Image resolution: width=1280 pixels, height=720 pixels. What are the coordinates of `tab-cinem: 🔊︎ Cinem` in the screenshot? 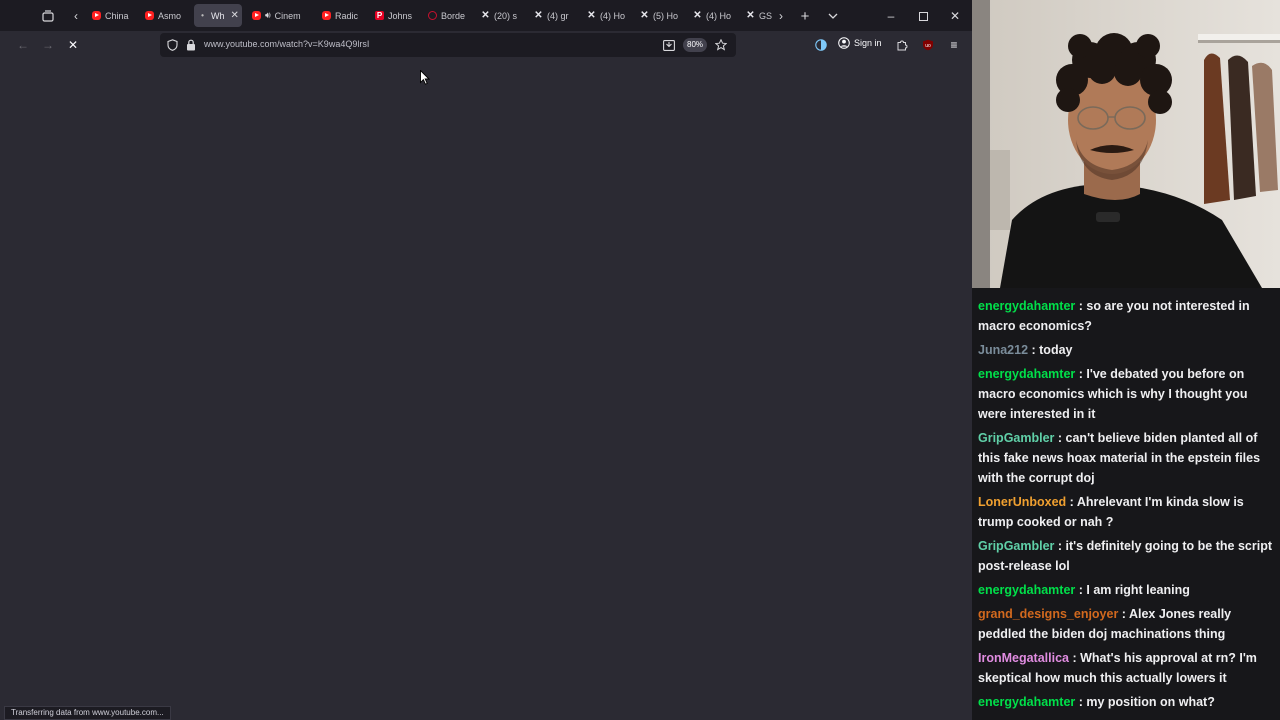 It's located at (278, 15).